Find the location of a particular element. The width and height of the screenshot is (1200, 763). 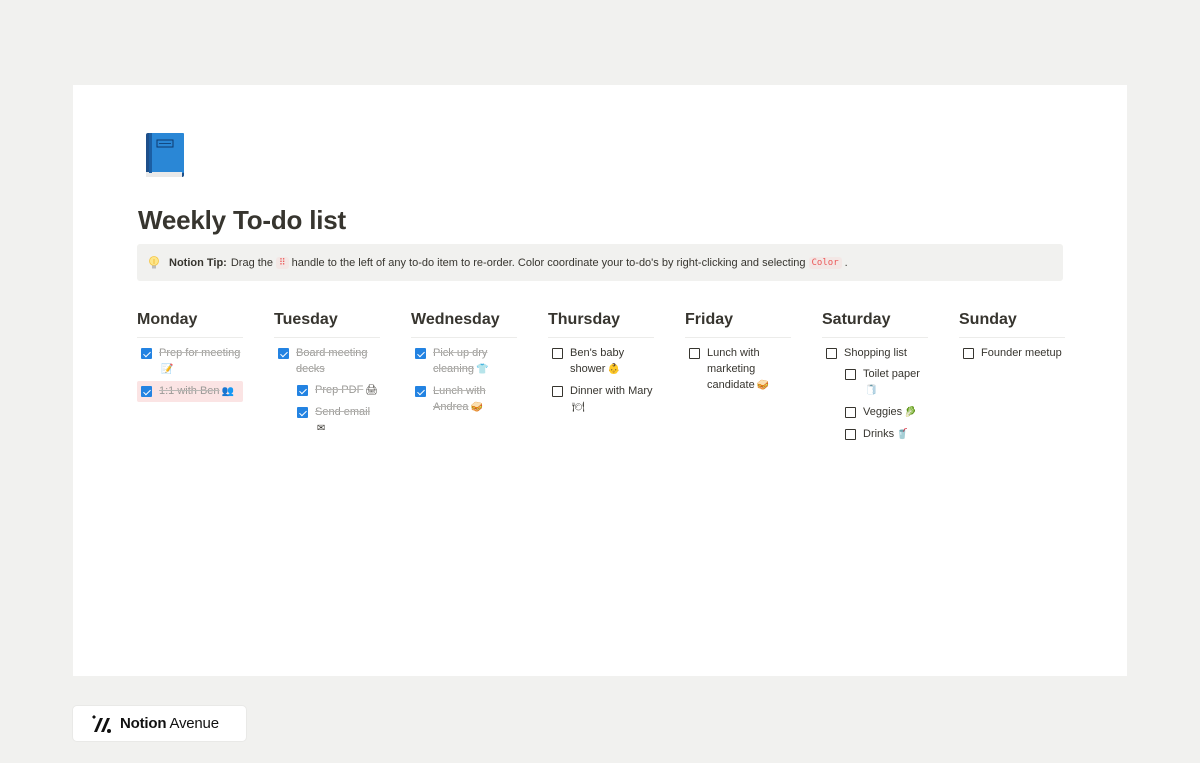

todo-emoji-icon: 👥 is located at coordinates (227, 391).